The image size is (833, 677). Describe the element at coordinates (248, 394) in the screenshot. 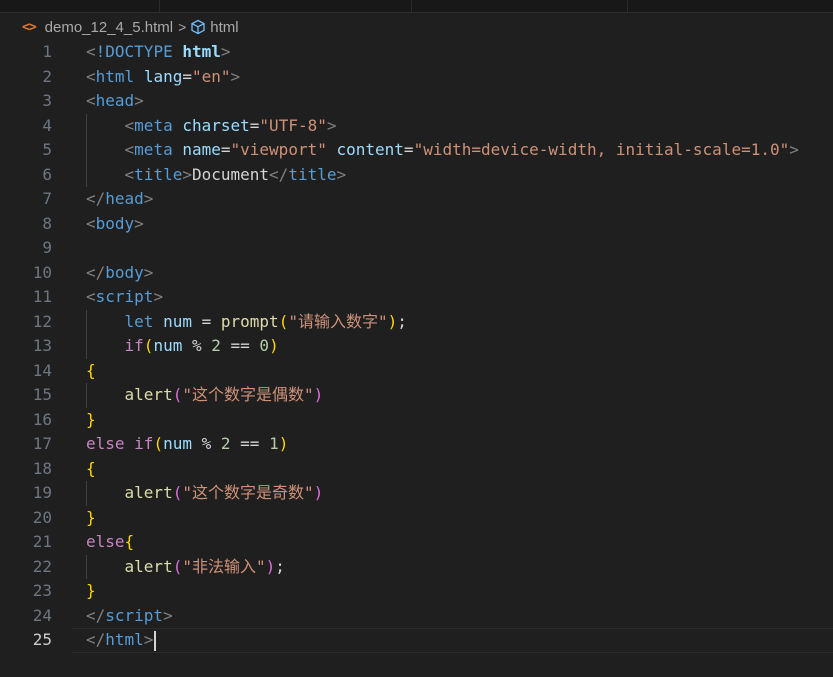

I see `code-token: "这个数字是偶数"` at that location.